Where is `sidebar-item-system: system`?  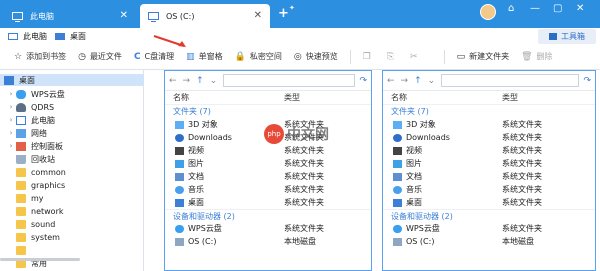 sidebar-item-system: system is located at coordinates (38, 237).